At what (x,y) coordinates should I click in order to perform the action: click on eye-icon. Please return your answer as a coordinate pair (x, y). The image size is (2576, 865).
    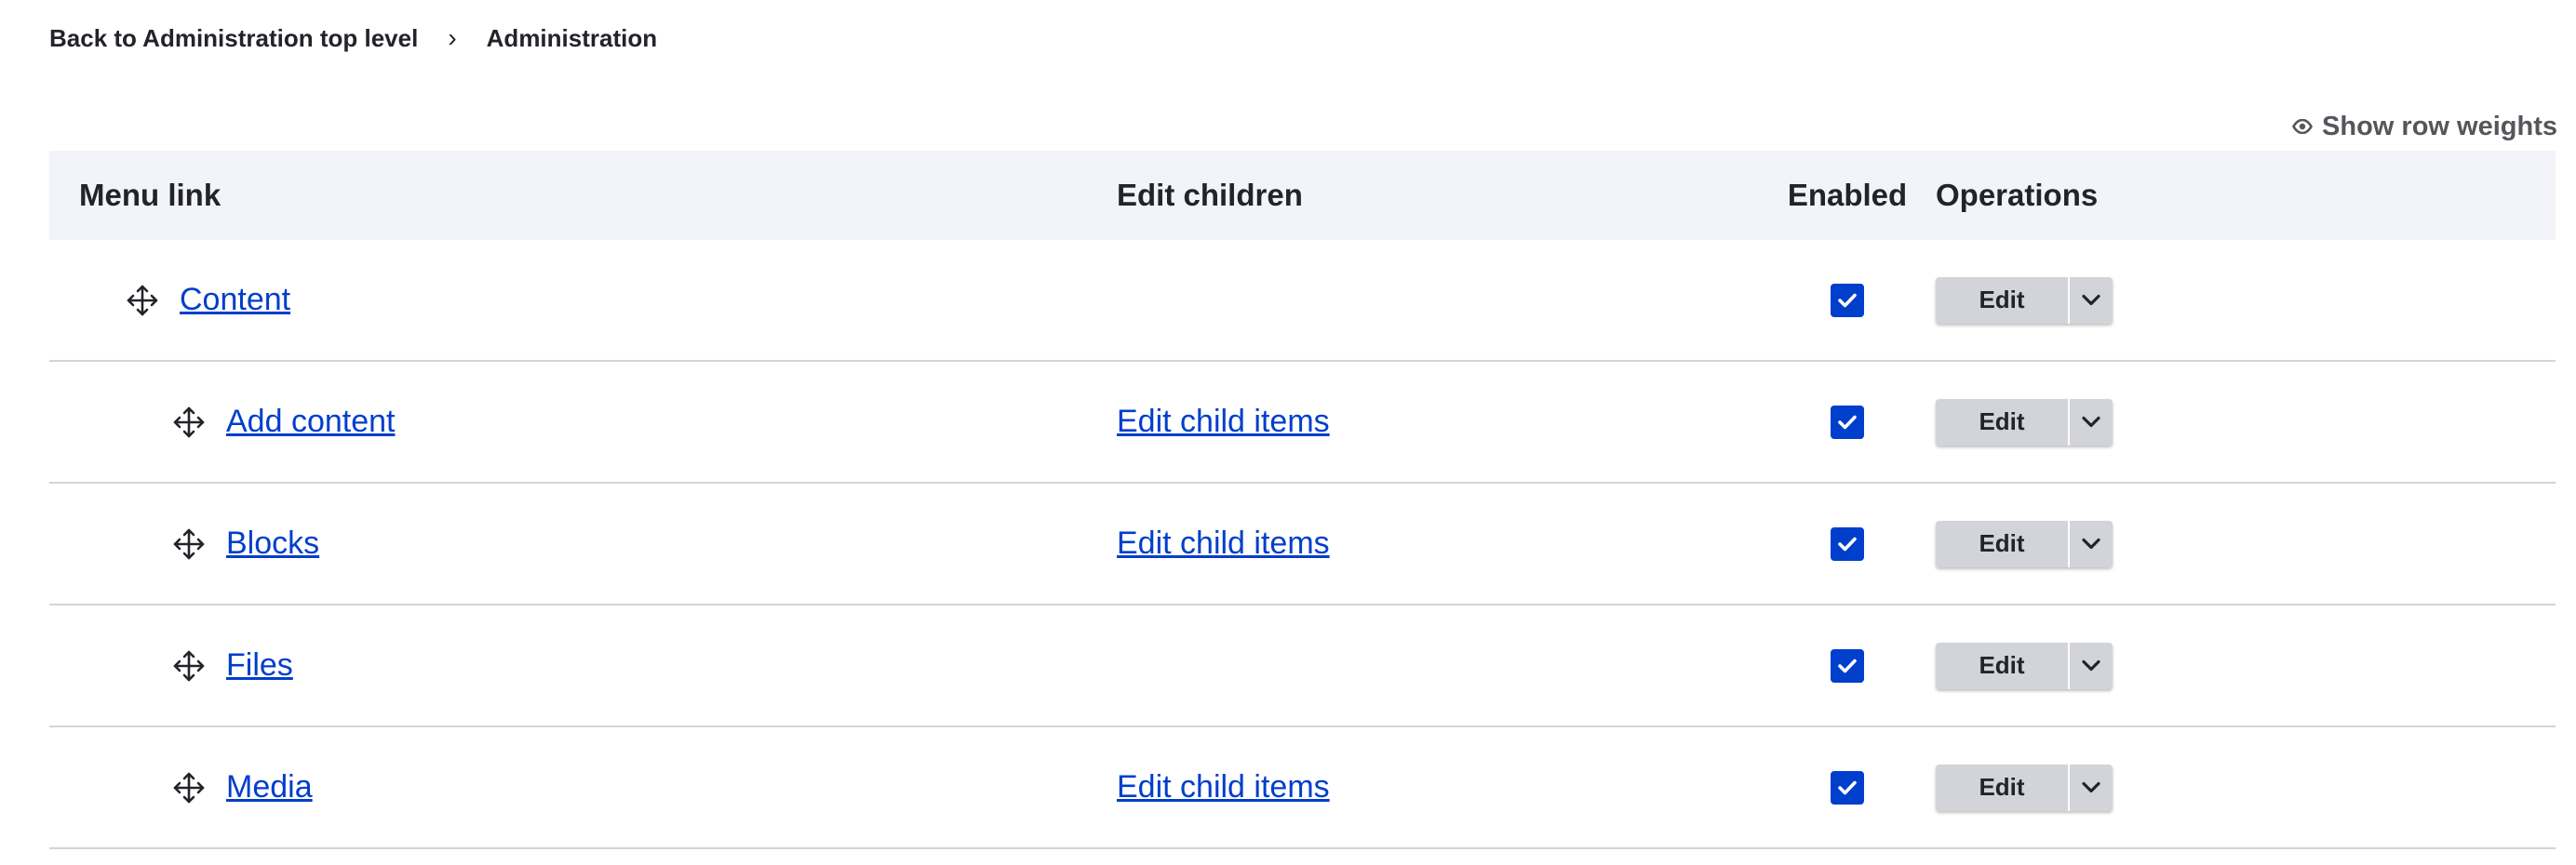
    Looking at the image, I should click on (2302, 126).